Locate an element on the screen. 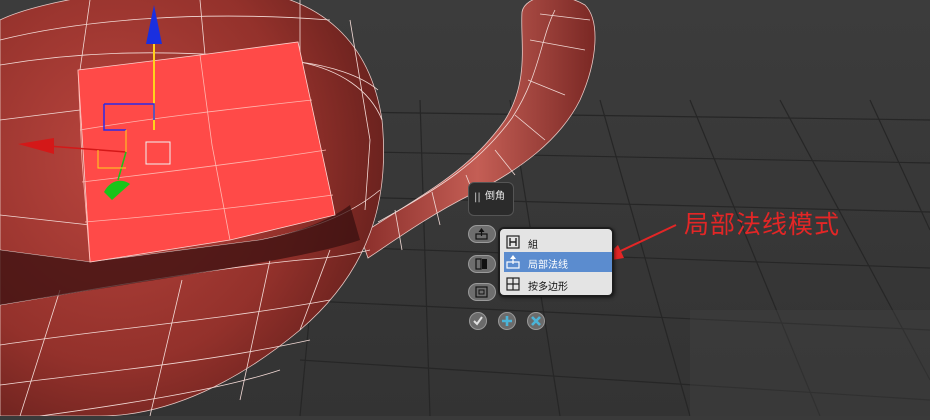  dropdown-item-label: 組 is located at coordinates (533, 245).